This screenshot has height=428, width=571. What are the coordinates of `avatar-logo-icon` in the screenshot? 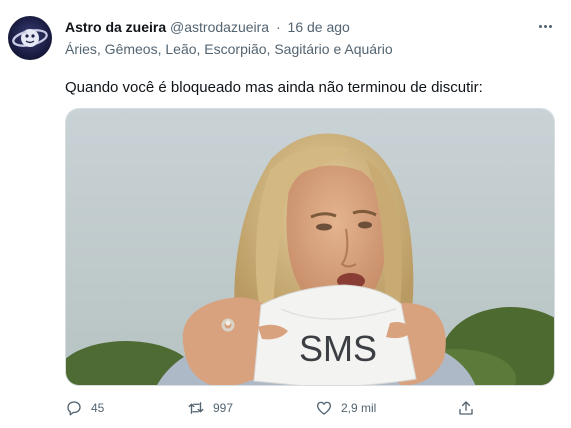 It's located at (30, 38).